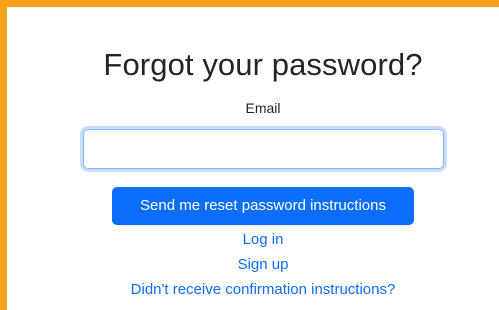 This screenshot has width=499, height=310. Describe the element at coordinates (263, 149) in the screenshot. I see `email-field` at that location.